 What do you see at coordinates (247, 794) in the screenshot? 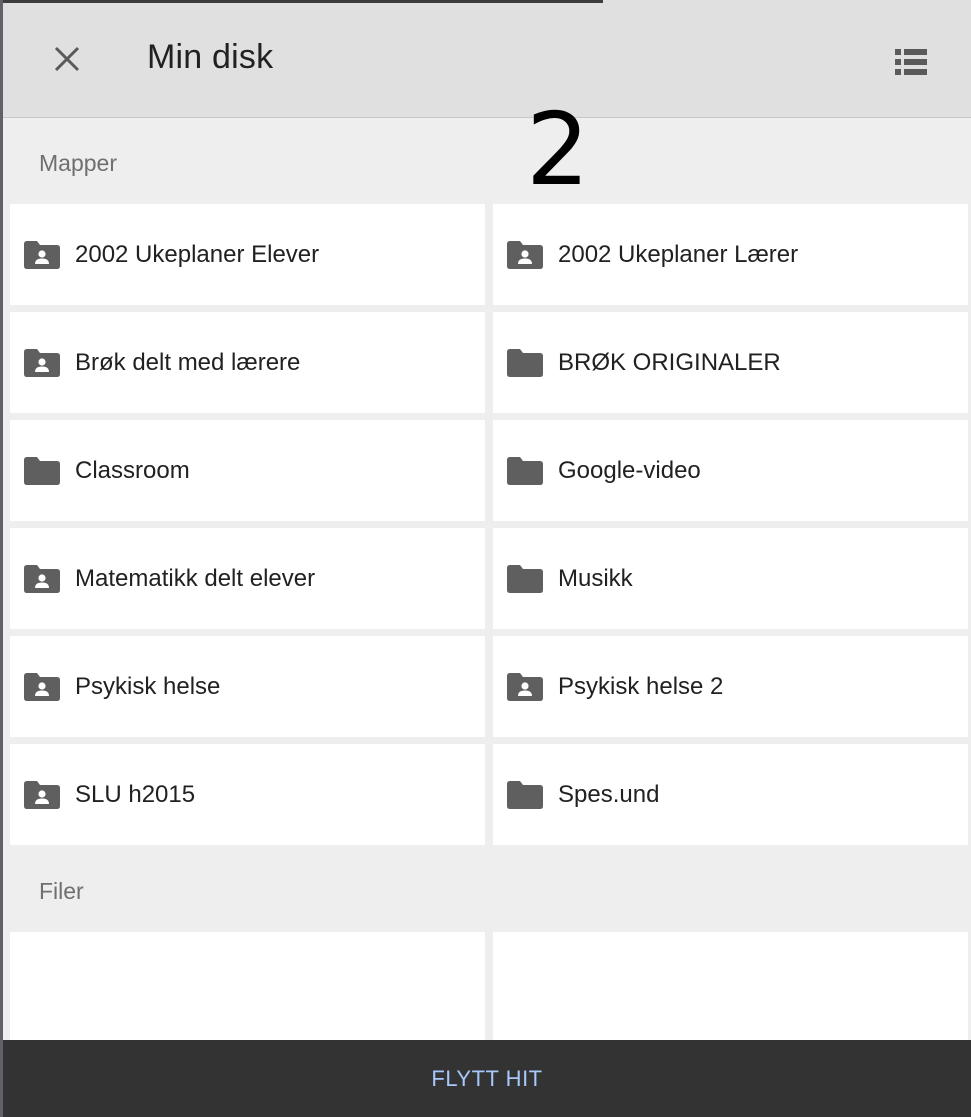
I see `folder-item: SLU h2015` at bounding box center [247, 794].